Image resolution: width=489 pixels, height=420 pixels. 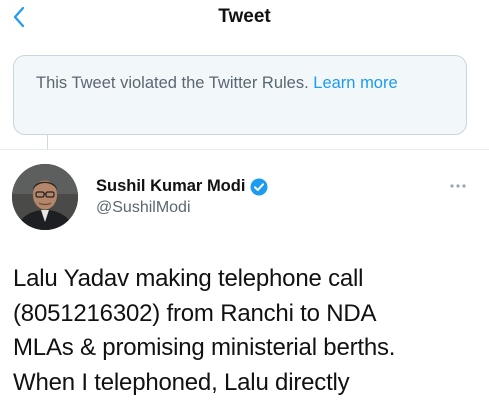 I want to click on top-bar: Tweet, so click(x=244, y=18).